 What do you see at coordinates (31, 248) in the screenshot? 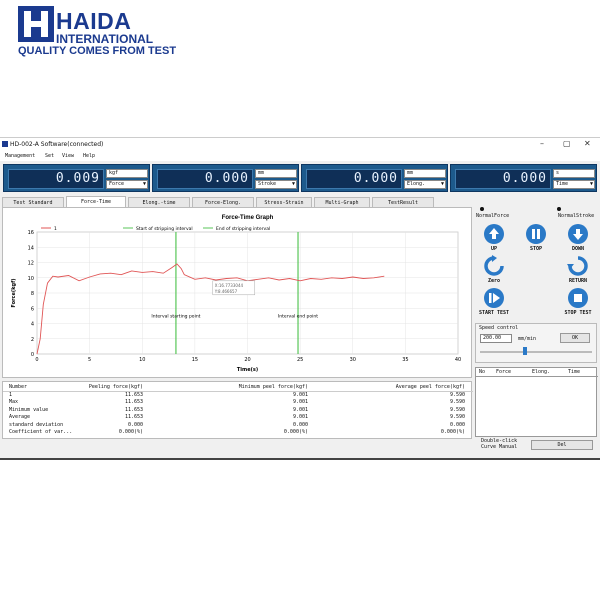
I see `y-tick-label: 14` at bounding box center [31, 248].